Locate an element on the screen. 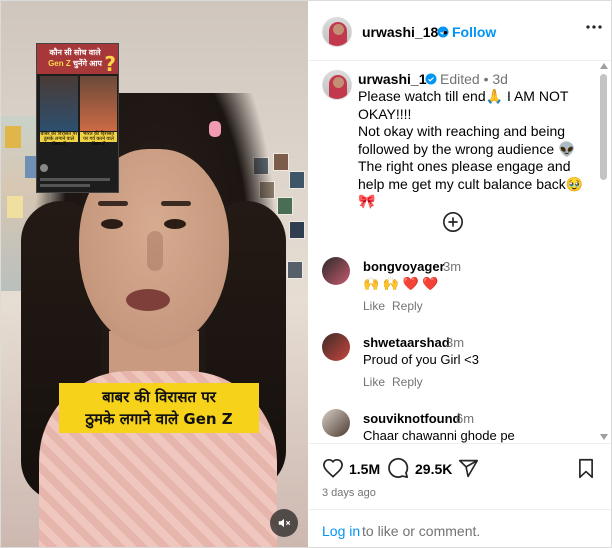 The height and width of the screenshot is (548, 612). inset-question-mark: ? is located at coordinates (110, 64).